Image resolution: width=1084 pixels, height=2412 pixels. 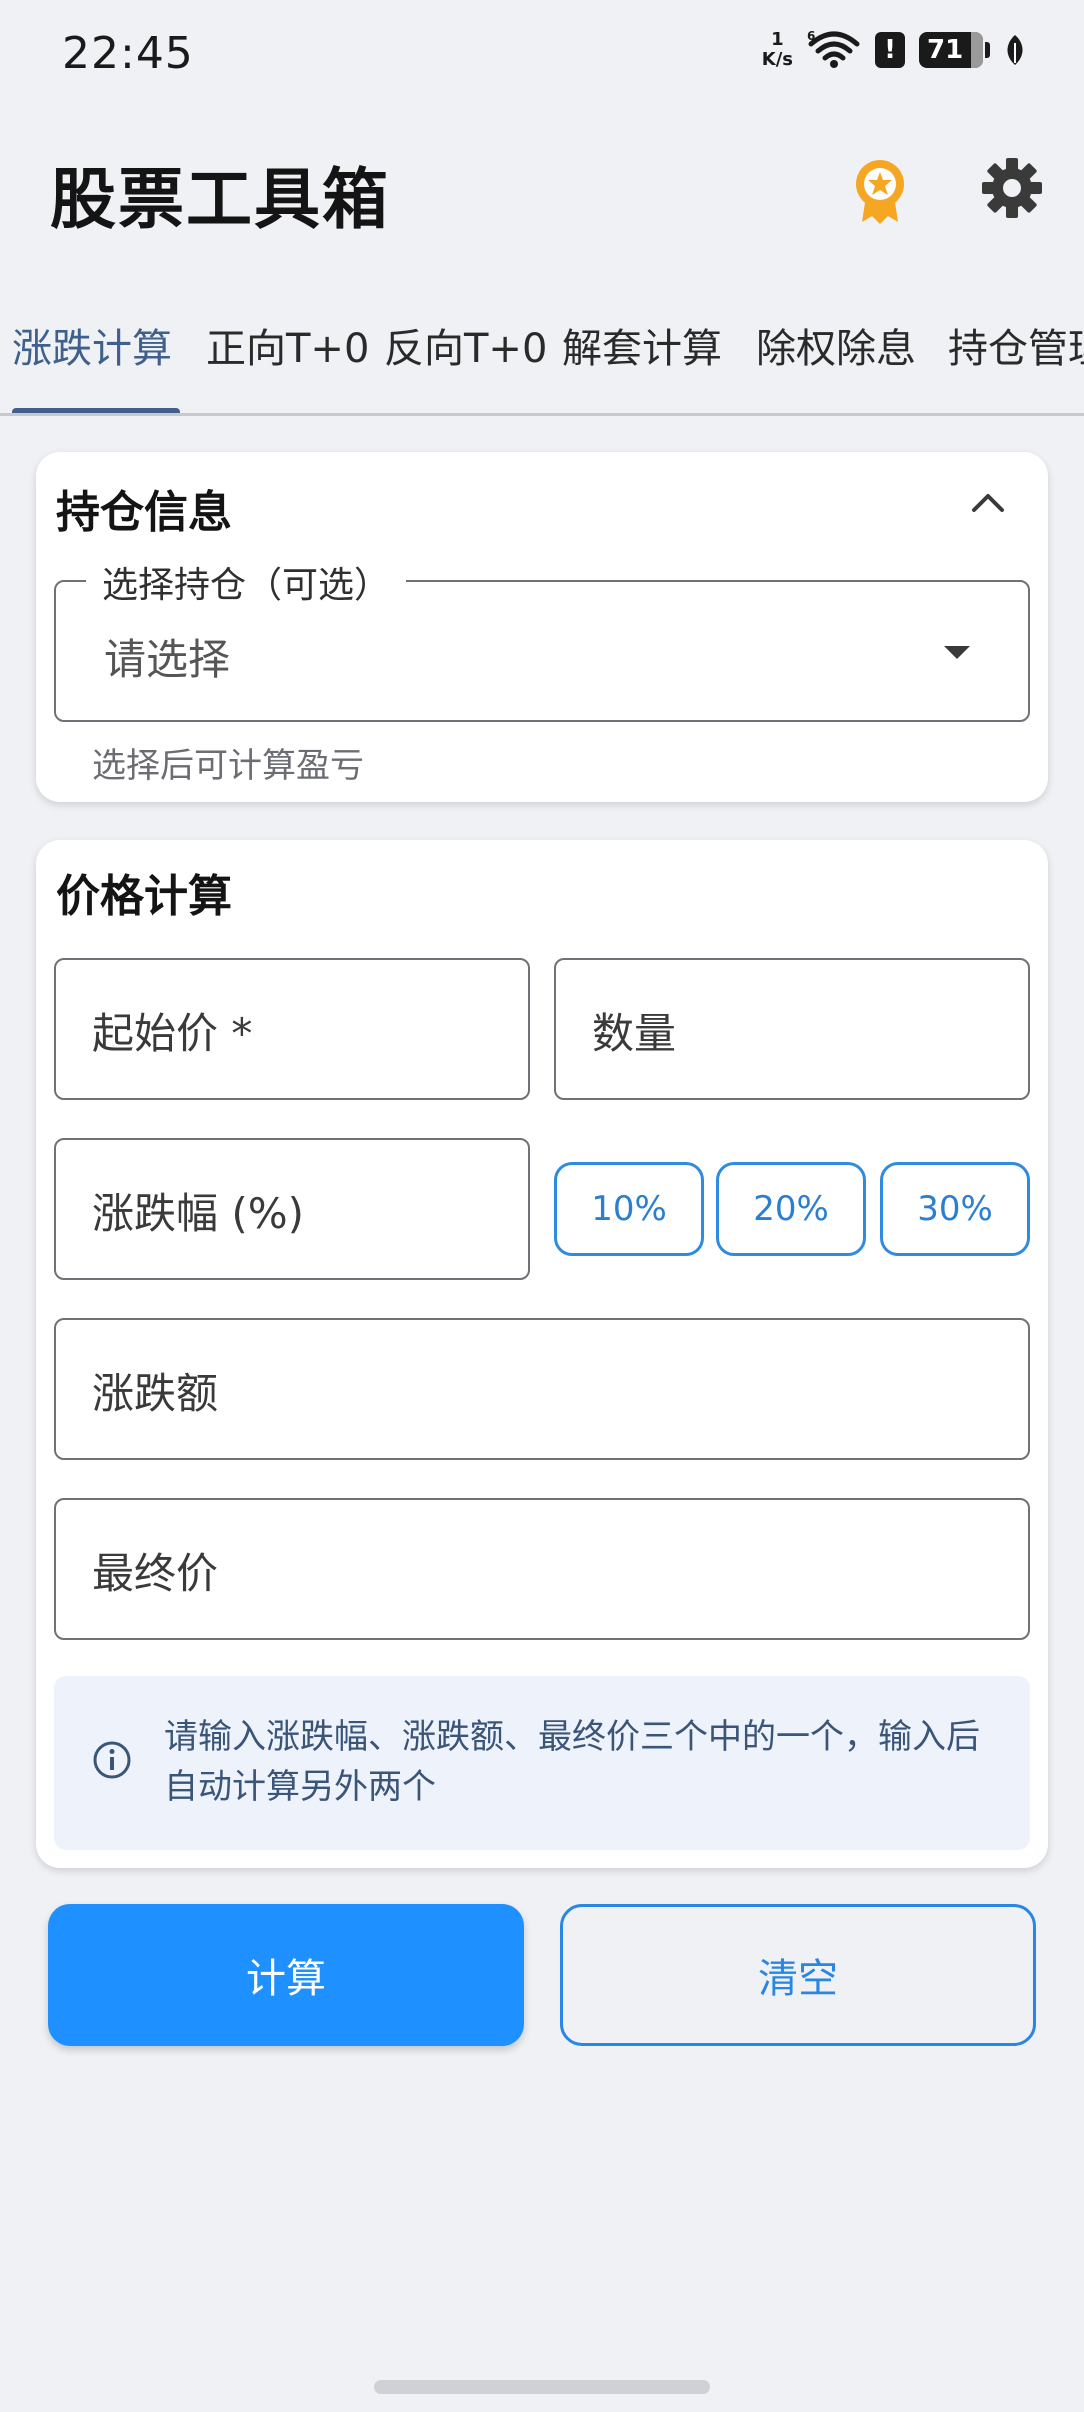 I want to click on change-amount-field: 涨跌额, so click(x=542, y=1389).